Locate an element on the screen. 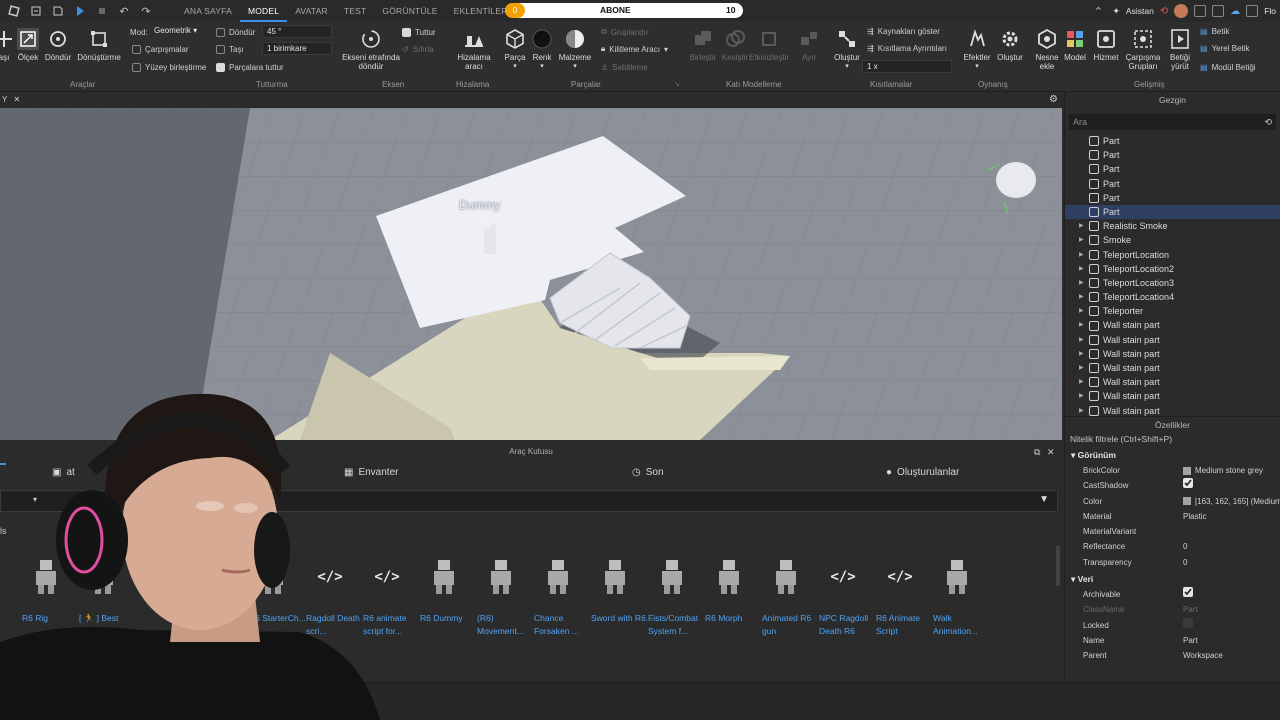 The width and height of the screenshot is (1280, 720). toolbox-item: </> NPC Ragdoll Death R6 is located at coordinates (847, 595).